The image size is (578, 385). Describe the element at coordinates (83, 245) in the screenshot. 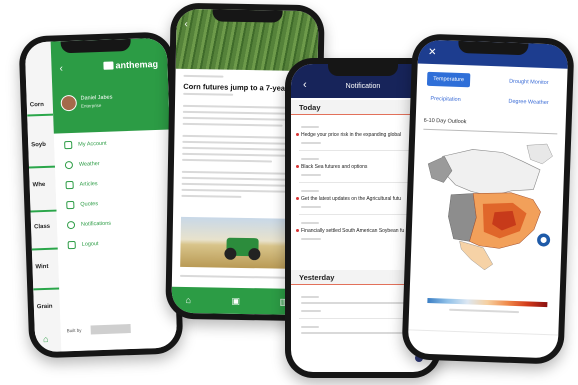

I see `menu-item-logout: Logout` at that location.